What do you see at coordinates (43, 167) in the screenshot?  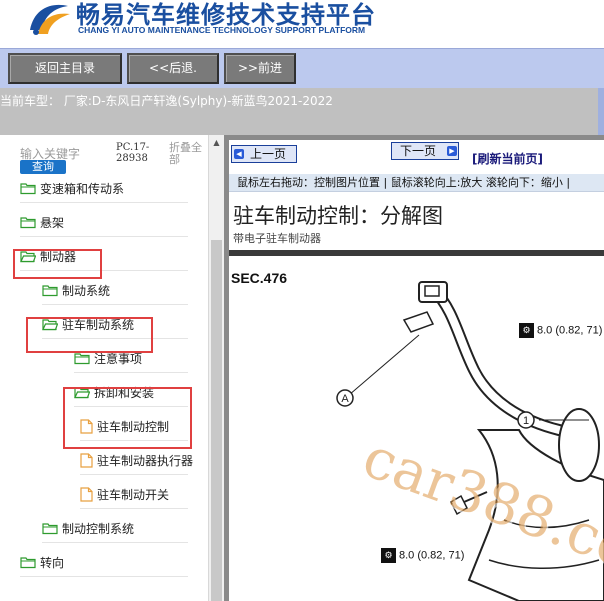 I see `search-button: 查询` at bounding box center [43, 167].